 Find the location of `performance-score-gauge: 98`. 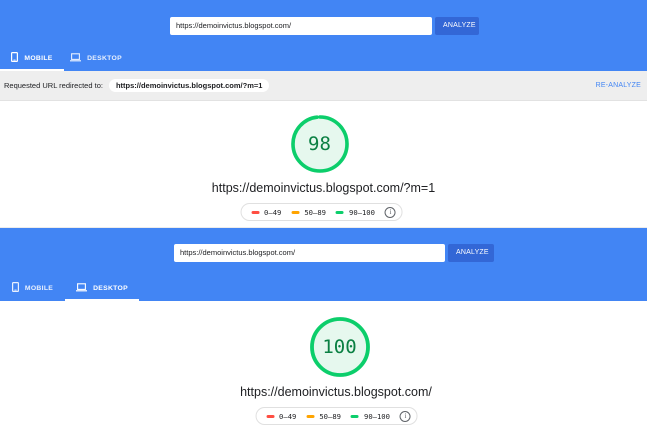

performance-score-gauge: 98 is located at coordinates (320, 144).